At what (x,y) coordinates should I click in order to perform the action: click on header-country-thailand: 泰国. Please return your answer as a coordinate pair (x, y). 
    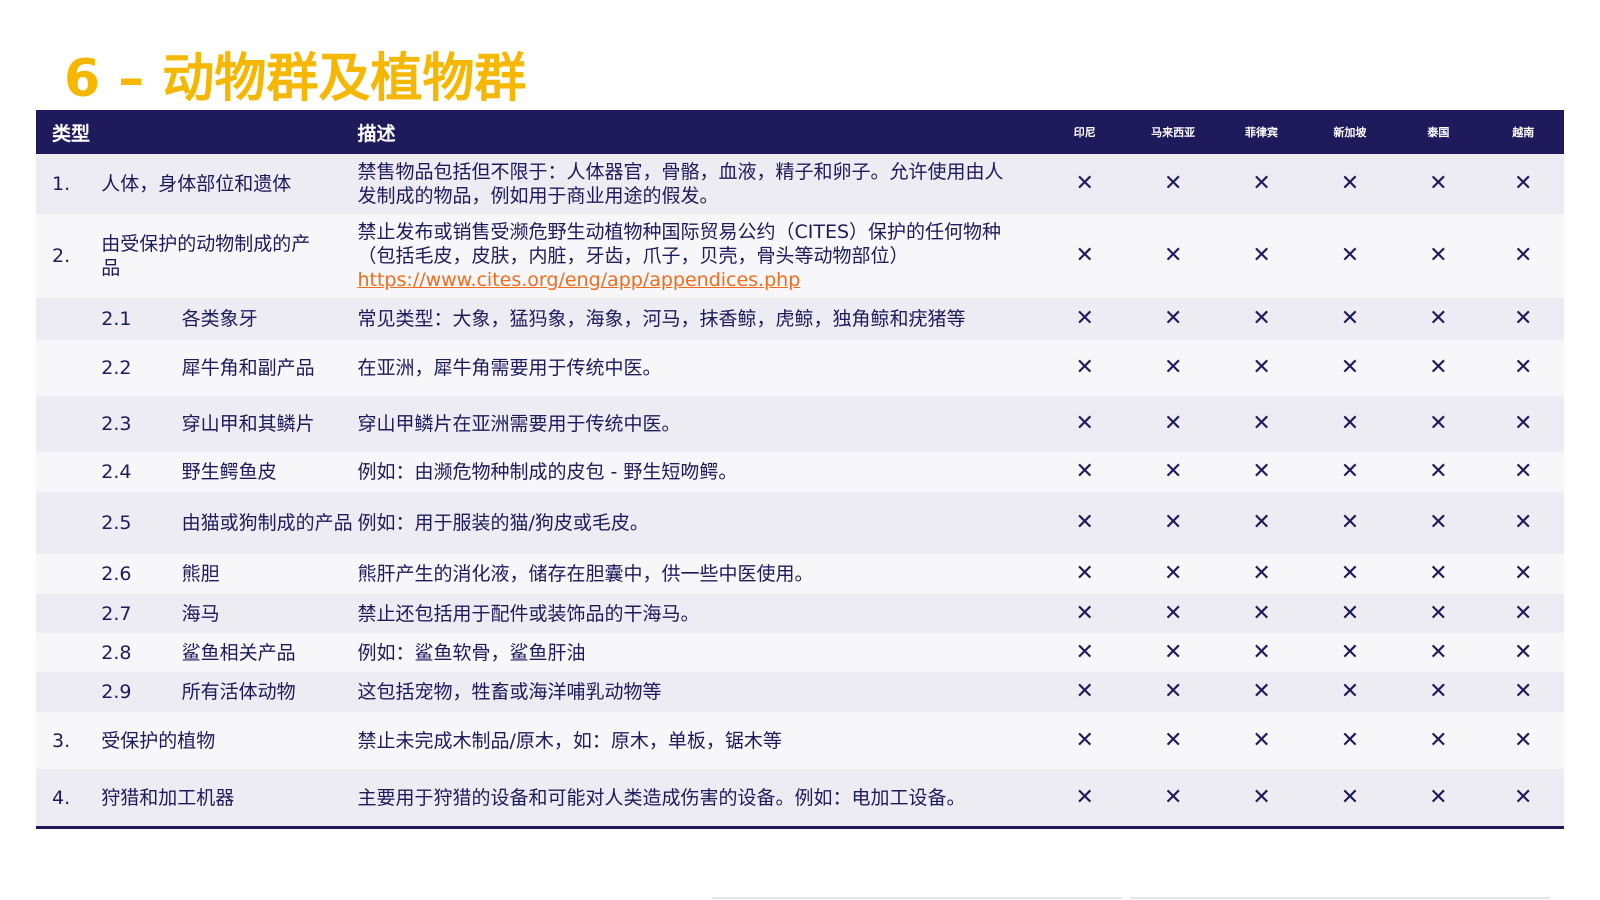
    Looking at the image, I should click on (1438, 132).